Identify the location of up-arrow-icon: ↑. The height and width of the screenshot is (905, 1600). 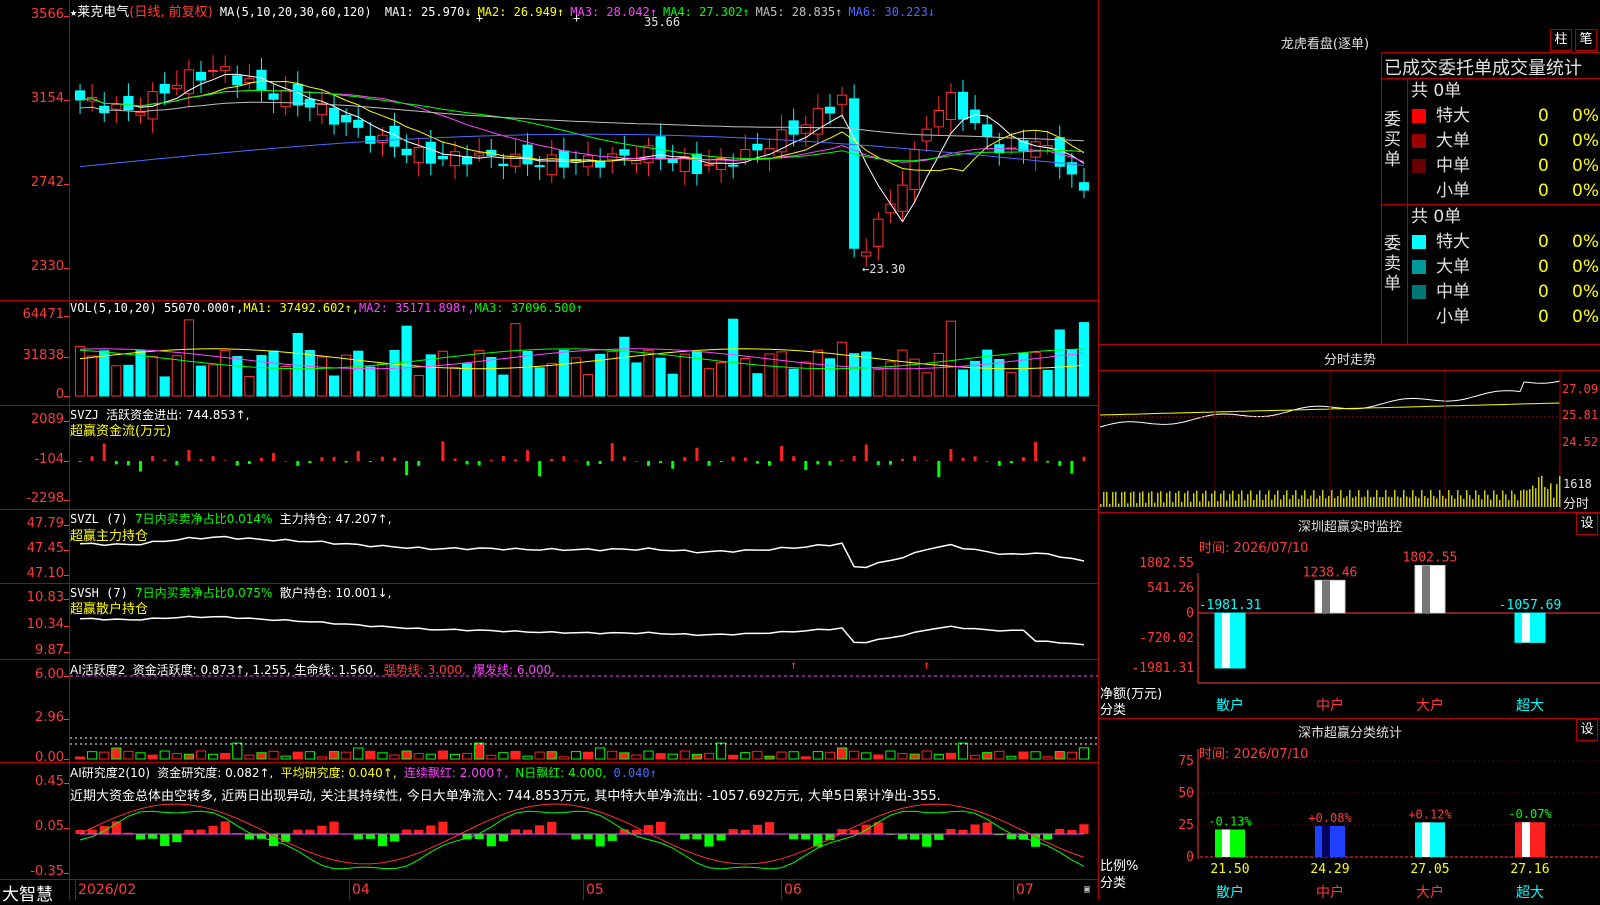
(926, 665).